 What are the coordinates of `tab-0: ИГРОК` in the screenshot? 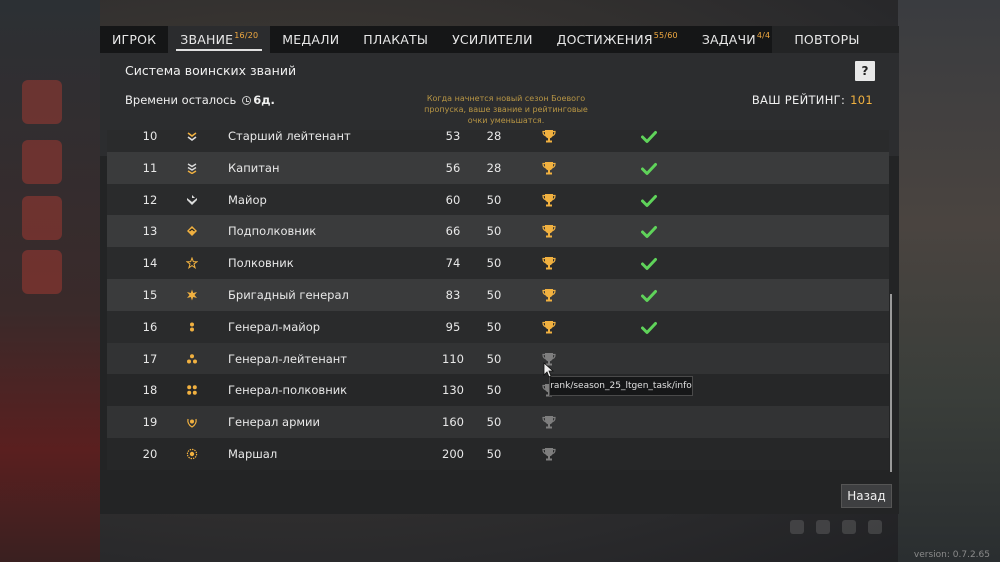 It's located at (134, 39).